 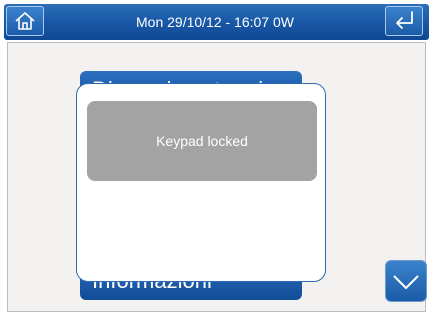 I want to click on scroll-down-button, so click(x=406, y=281).